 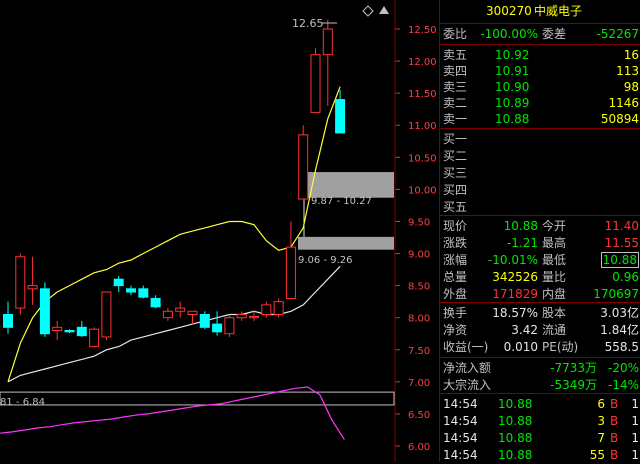 I want to click on quote-label: 总量, so click(x=455, y=277).